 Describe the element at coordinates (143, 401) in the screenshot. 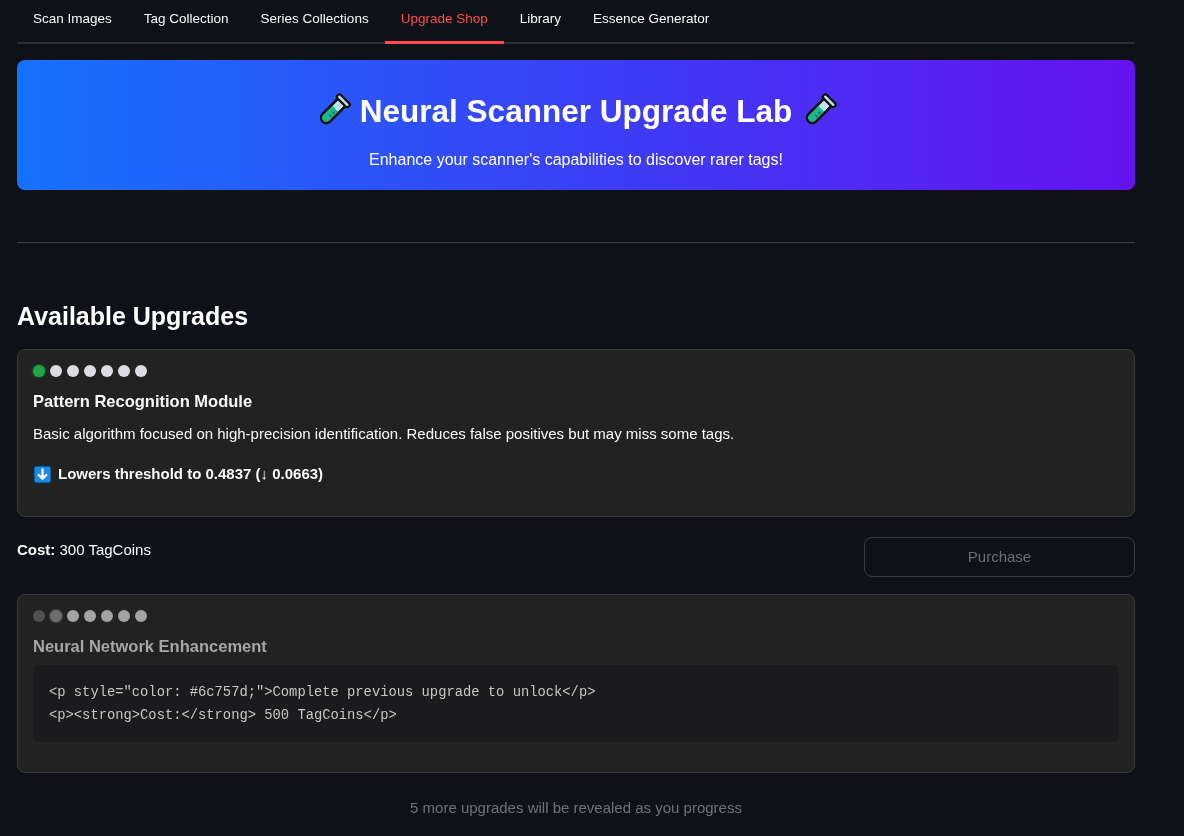

I see `upgrade-title: Pattern Recognition Module` at that location.